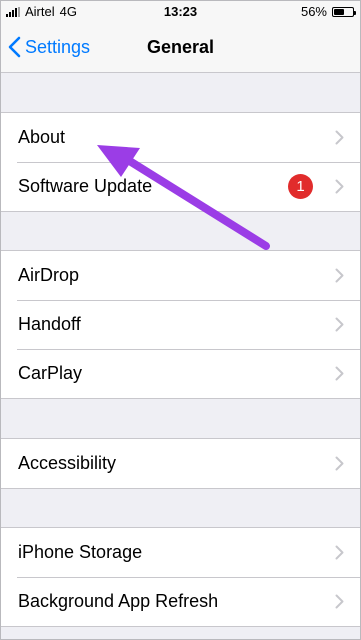 This screenshot has width=361, height=640. What do you see at coordinates (300, 186) in the screenshot?
I see `notification-badge: 1` at bounding box center [300, 186].